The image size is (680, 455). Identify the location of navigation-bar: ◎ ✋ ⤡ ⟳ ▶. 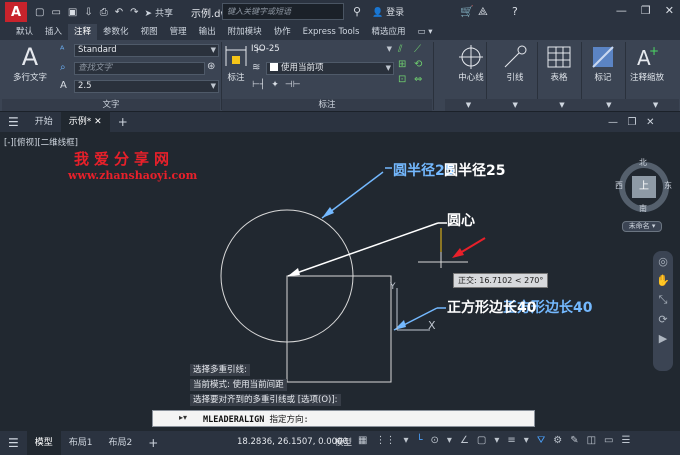
(663, 311).